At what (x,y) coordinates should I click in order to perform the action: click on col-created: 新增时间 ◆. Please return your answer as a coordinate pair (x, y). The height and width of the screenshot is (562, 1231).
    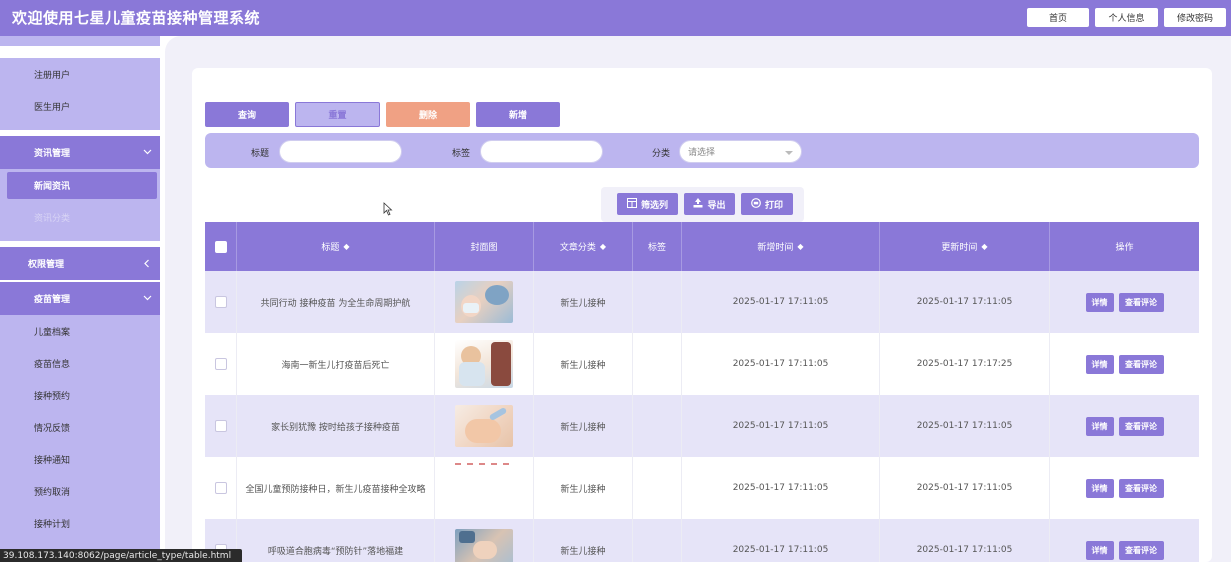
    Looking at the image, I should click on (781, 246).